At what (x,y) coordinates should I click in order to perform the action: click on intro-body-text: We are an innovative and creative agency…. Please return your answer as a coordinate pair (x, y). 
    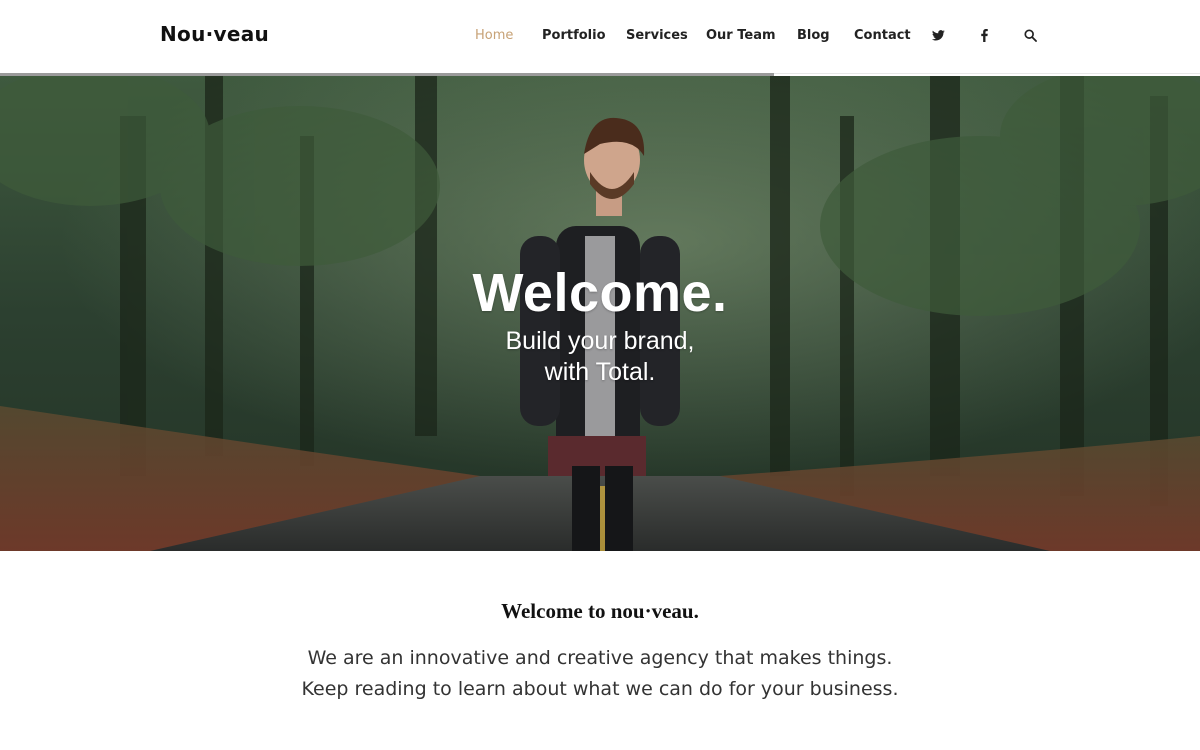
    Looking at the image, I should click on (600, 673).